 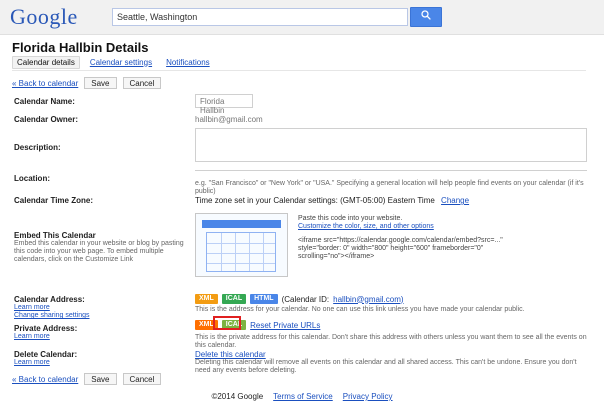 I want to click on calendar-address-links: Learn more Change sharing settings, so click(x=99, y=312).